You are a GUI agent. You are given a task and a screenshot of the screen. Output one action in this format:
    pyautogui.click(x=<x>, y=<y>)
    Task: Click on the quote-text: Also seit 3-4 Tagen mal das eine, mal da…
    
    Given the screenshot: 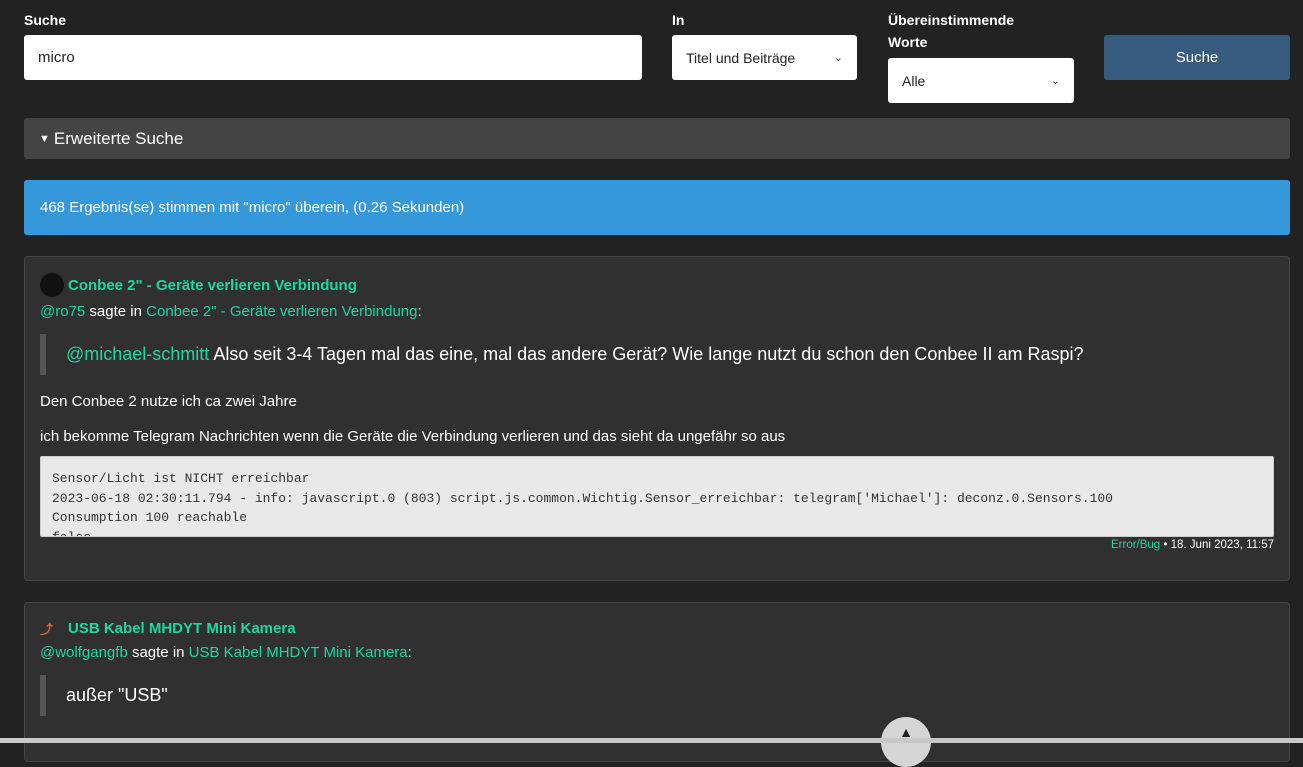 What is the action you would take?
    pyautogui.click(x=648, y=354)
    